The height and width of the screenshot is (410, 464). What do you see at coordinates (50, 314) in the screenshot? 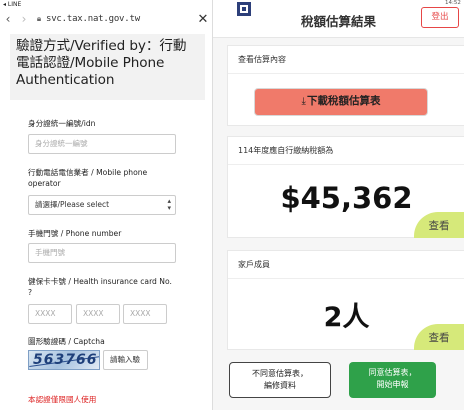
I see `card-input-1: XXXX` at bounding box center [50, 314].